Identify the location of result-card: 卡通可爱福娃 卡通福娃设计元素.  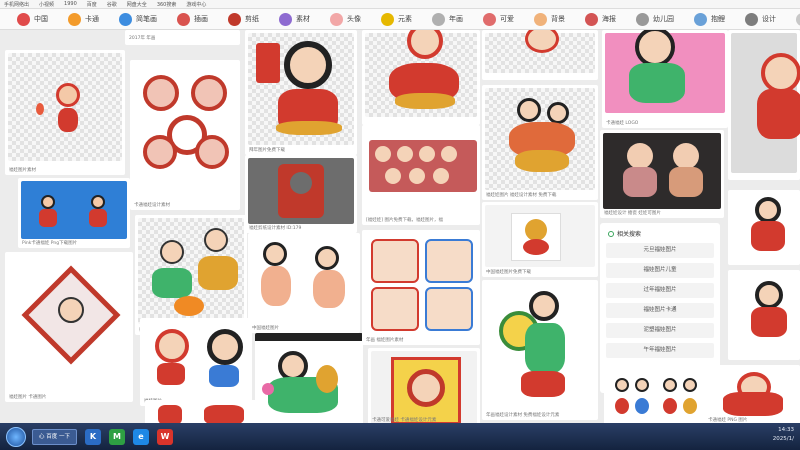
(424, 386).